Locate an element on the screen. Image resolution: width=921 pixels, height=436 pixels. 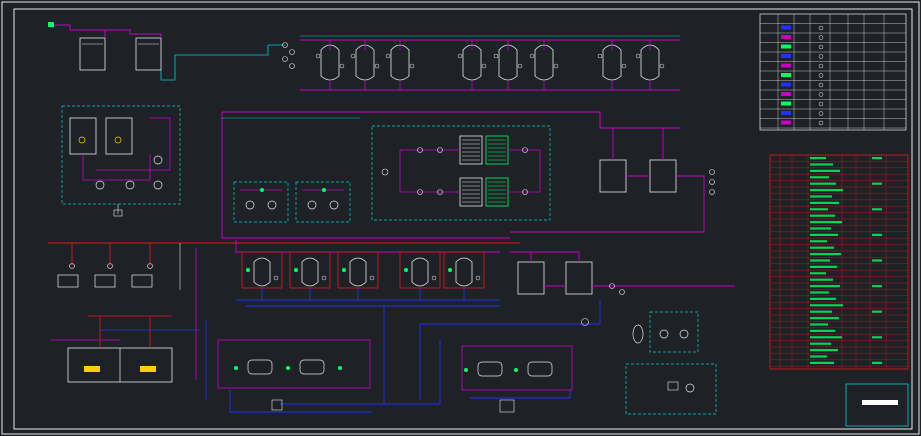
pipe-red is located at coordinates (130, 331).